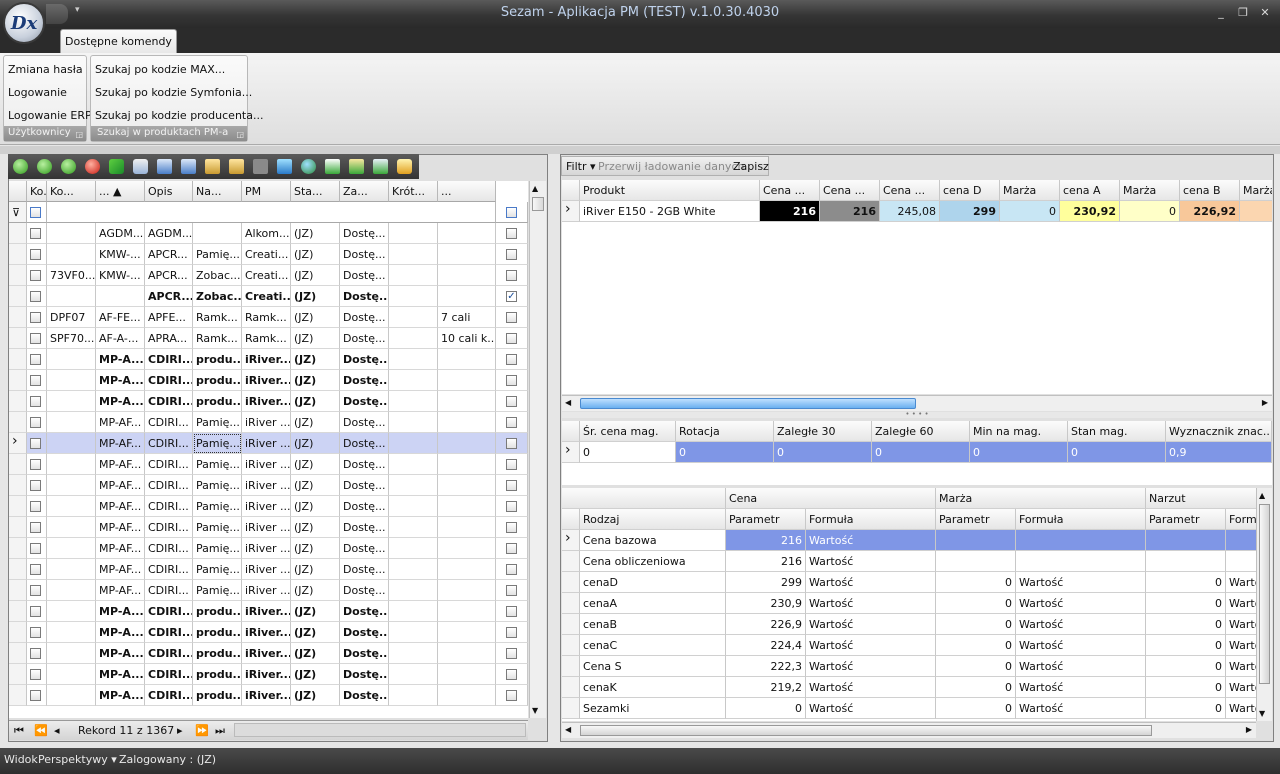 The image size is (1280, 774). Describe the element at coordinates (1243, 12) in the screenshot. I see `restore-icon: ❐` at that location.